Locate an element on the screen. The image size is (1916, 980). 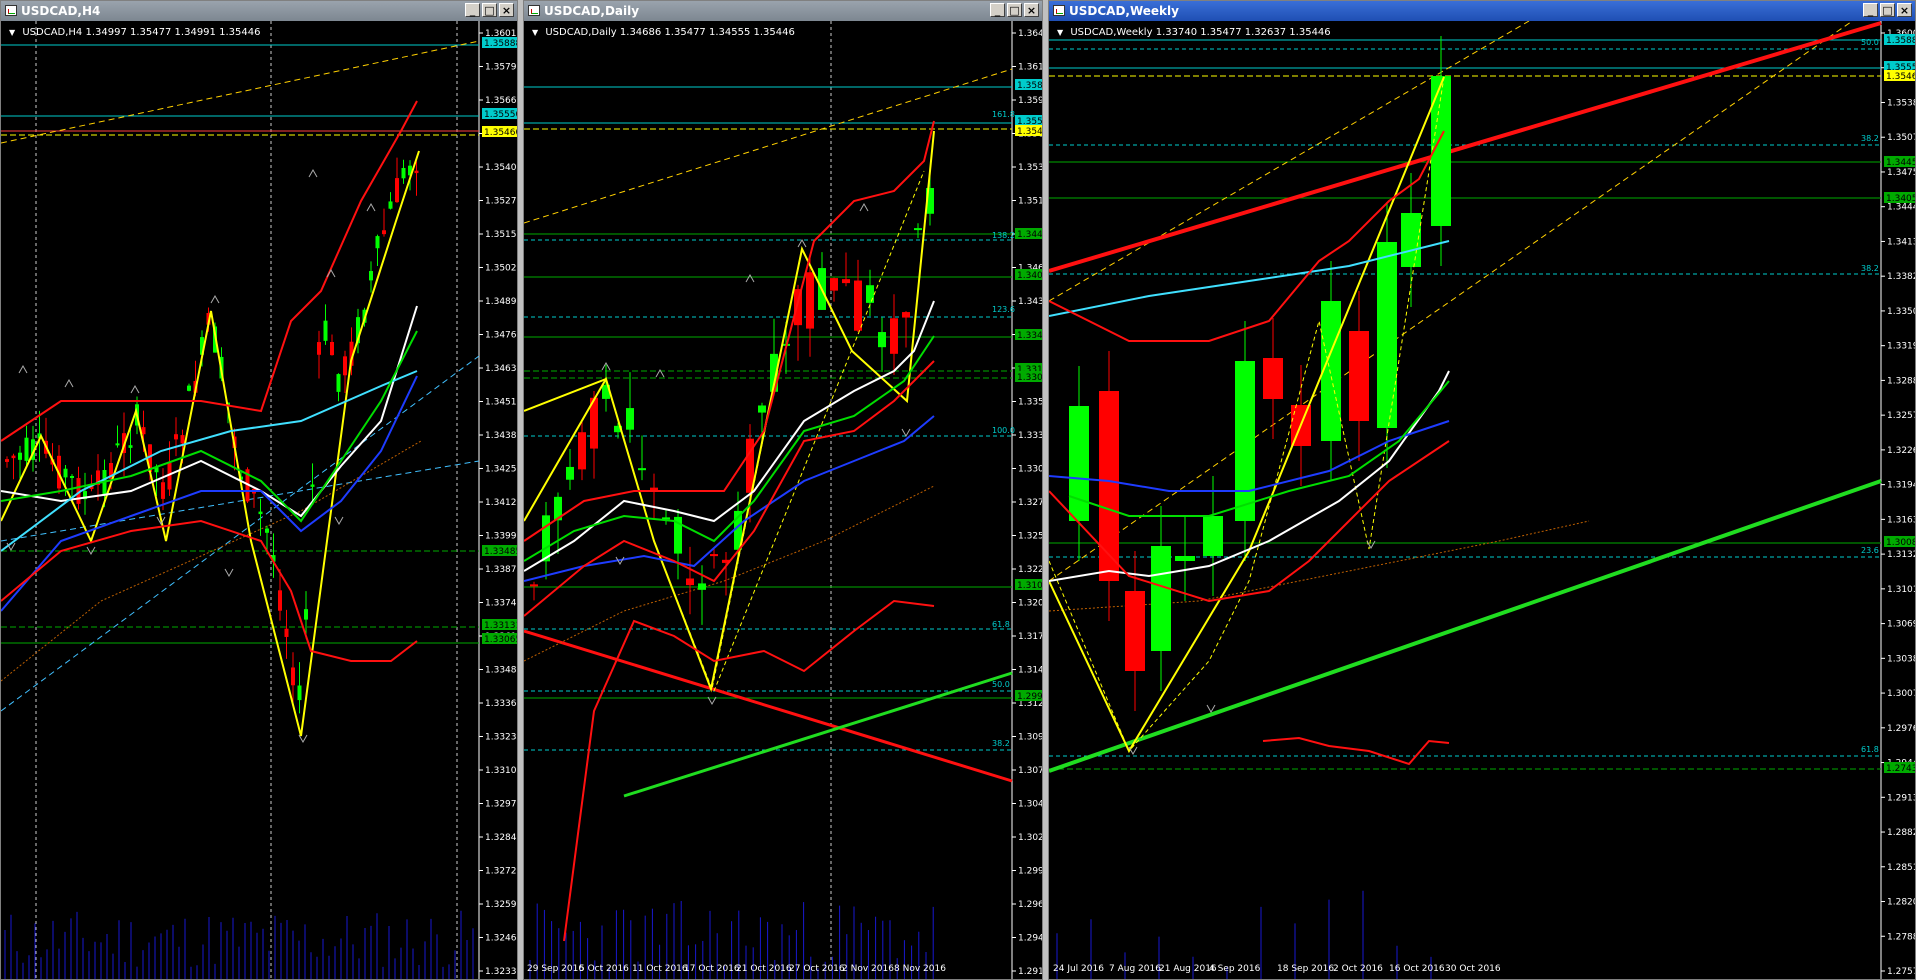
window-titlebar: USDCAD,Weekly _ □ × is located at coordinates (1482, 11).